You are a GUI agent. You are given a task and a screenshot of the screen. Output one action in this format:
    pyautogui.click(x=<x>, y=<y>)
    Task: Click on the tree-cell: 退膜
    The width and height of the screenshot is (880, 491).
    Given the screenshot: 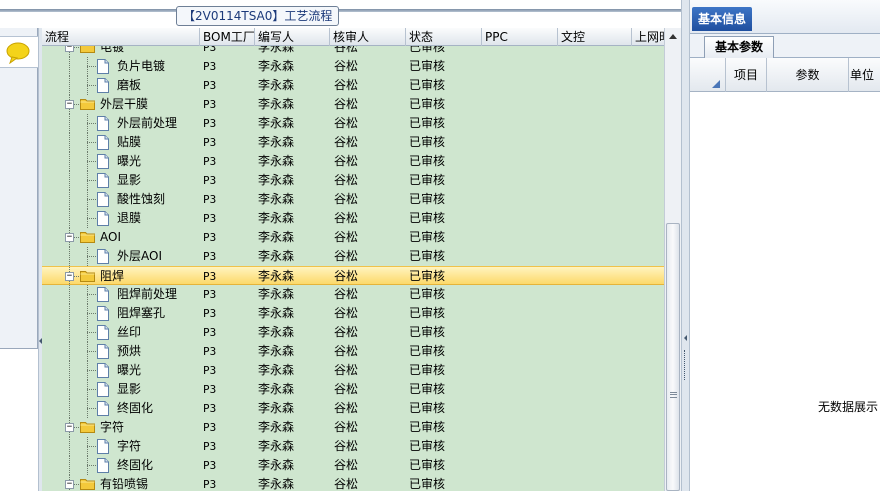 What is the action you would take?
    pyautogui.click(x=121, y=218)
    